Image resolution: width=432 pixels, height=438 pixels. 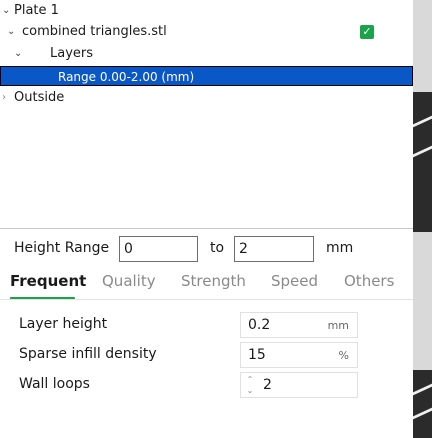 What do you see at coordinates (206, 32) in the screenshot?
I see `tree-item-object: ⌄ combined triangles.stl ✓` at bounding box center [206, 32].